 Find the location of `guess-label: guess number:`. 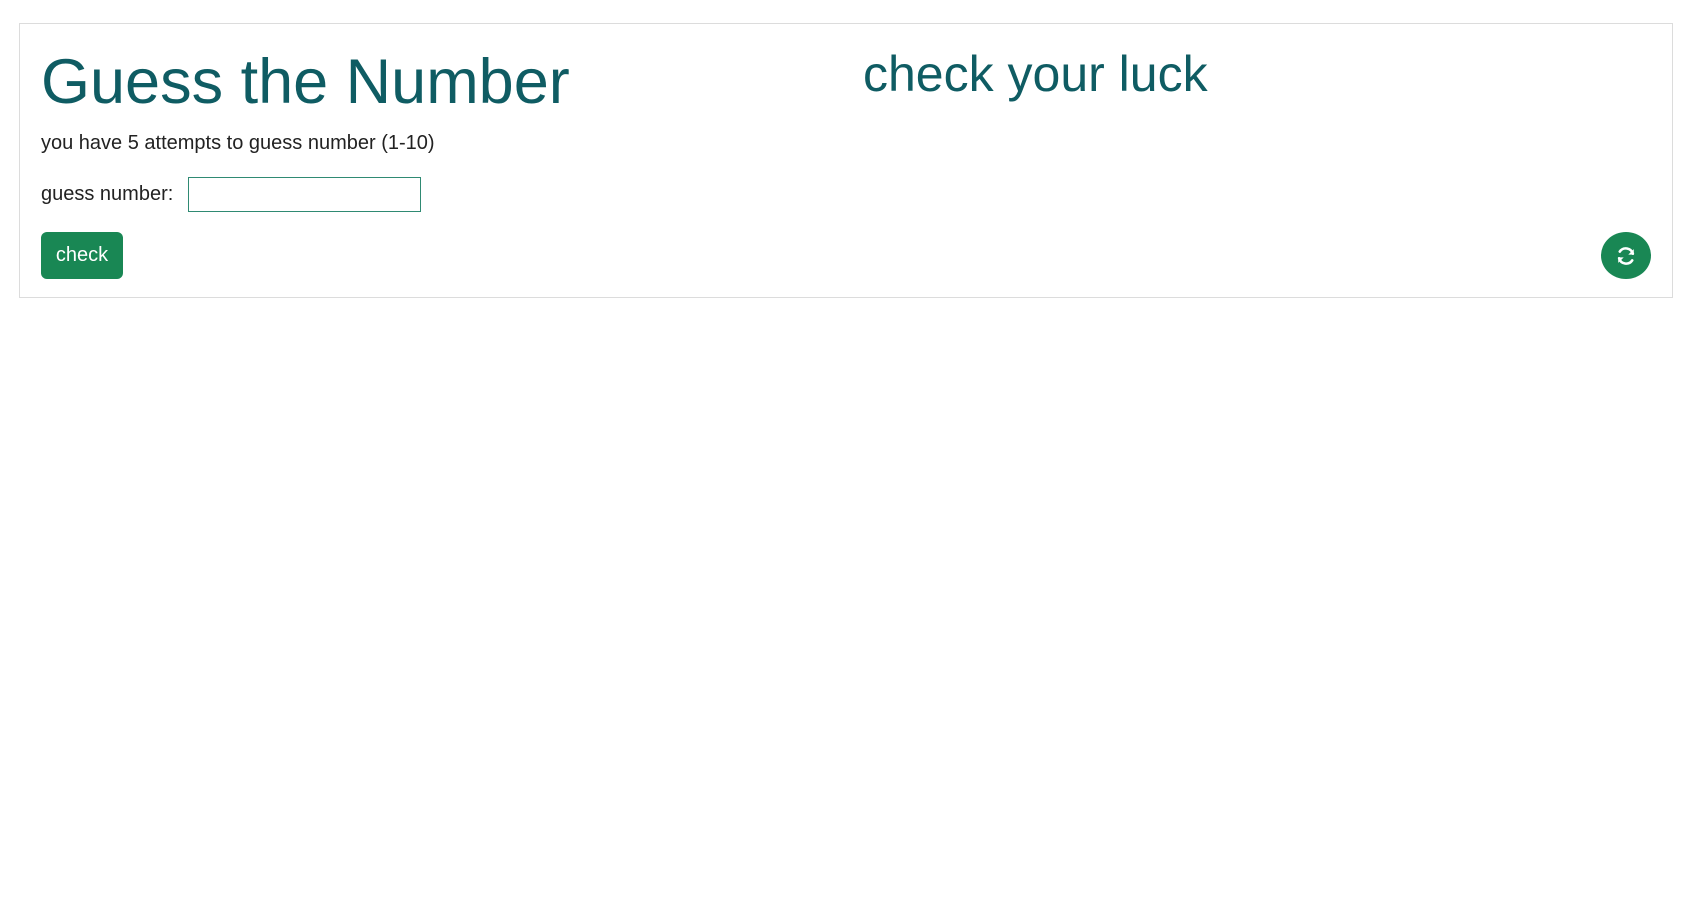

guess-label: guess number: is located at coordinates (107, 193).